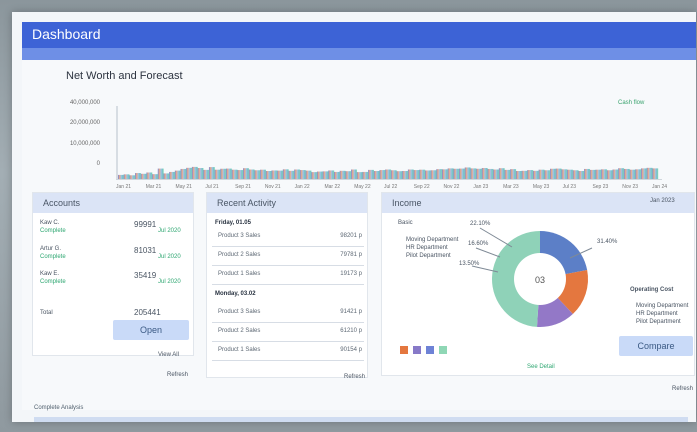 This screenshot has width=697, height=432. I want to click on compare-button: Compare, so click(656, 346).